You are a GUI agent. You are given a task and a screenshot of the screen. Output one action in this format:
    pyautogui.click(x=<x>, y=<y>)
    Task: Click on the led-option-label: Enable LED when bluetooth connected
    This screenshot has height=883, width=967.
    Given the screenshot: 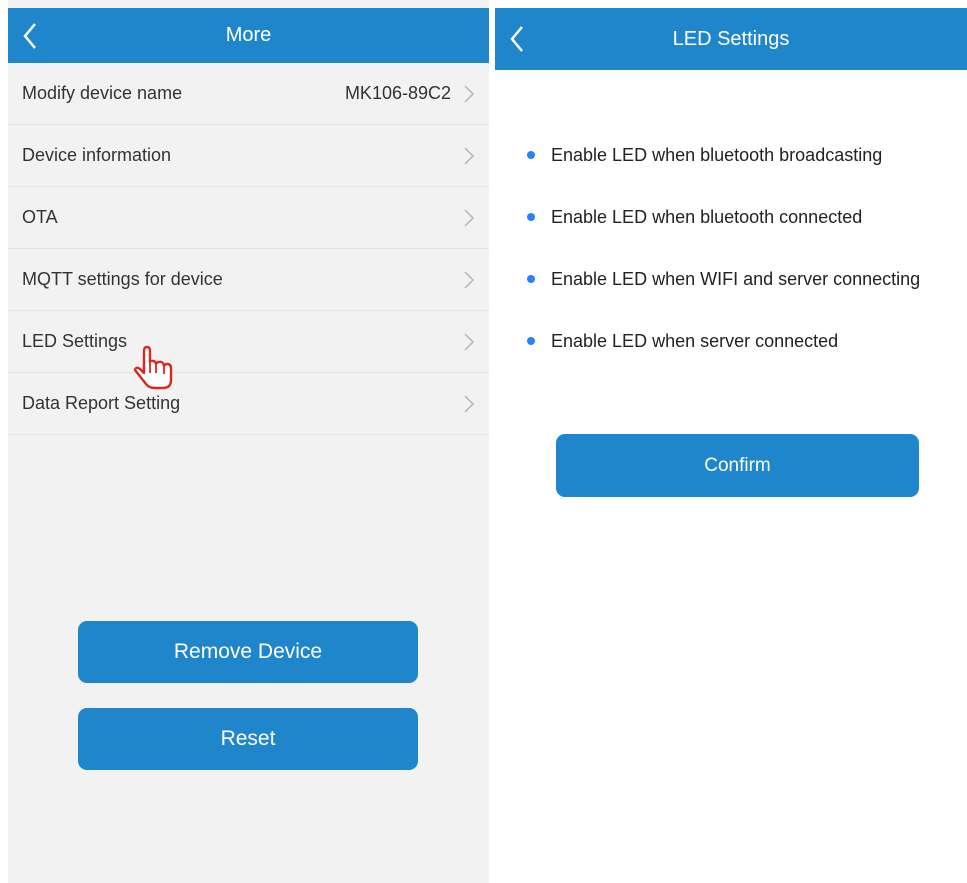 What is the action you would take?
    pyautogui.click(x=707, y=216)
    